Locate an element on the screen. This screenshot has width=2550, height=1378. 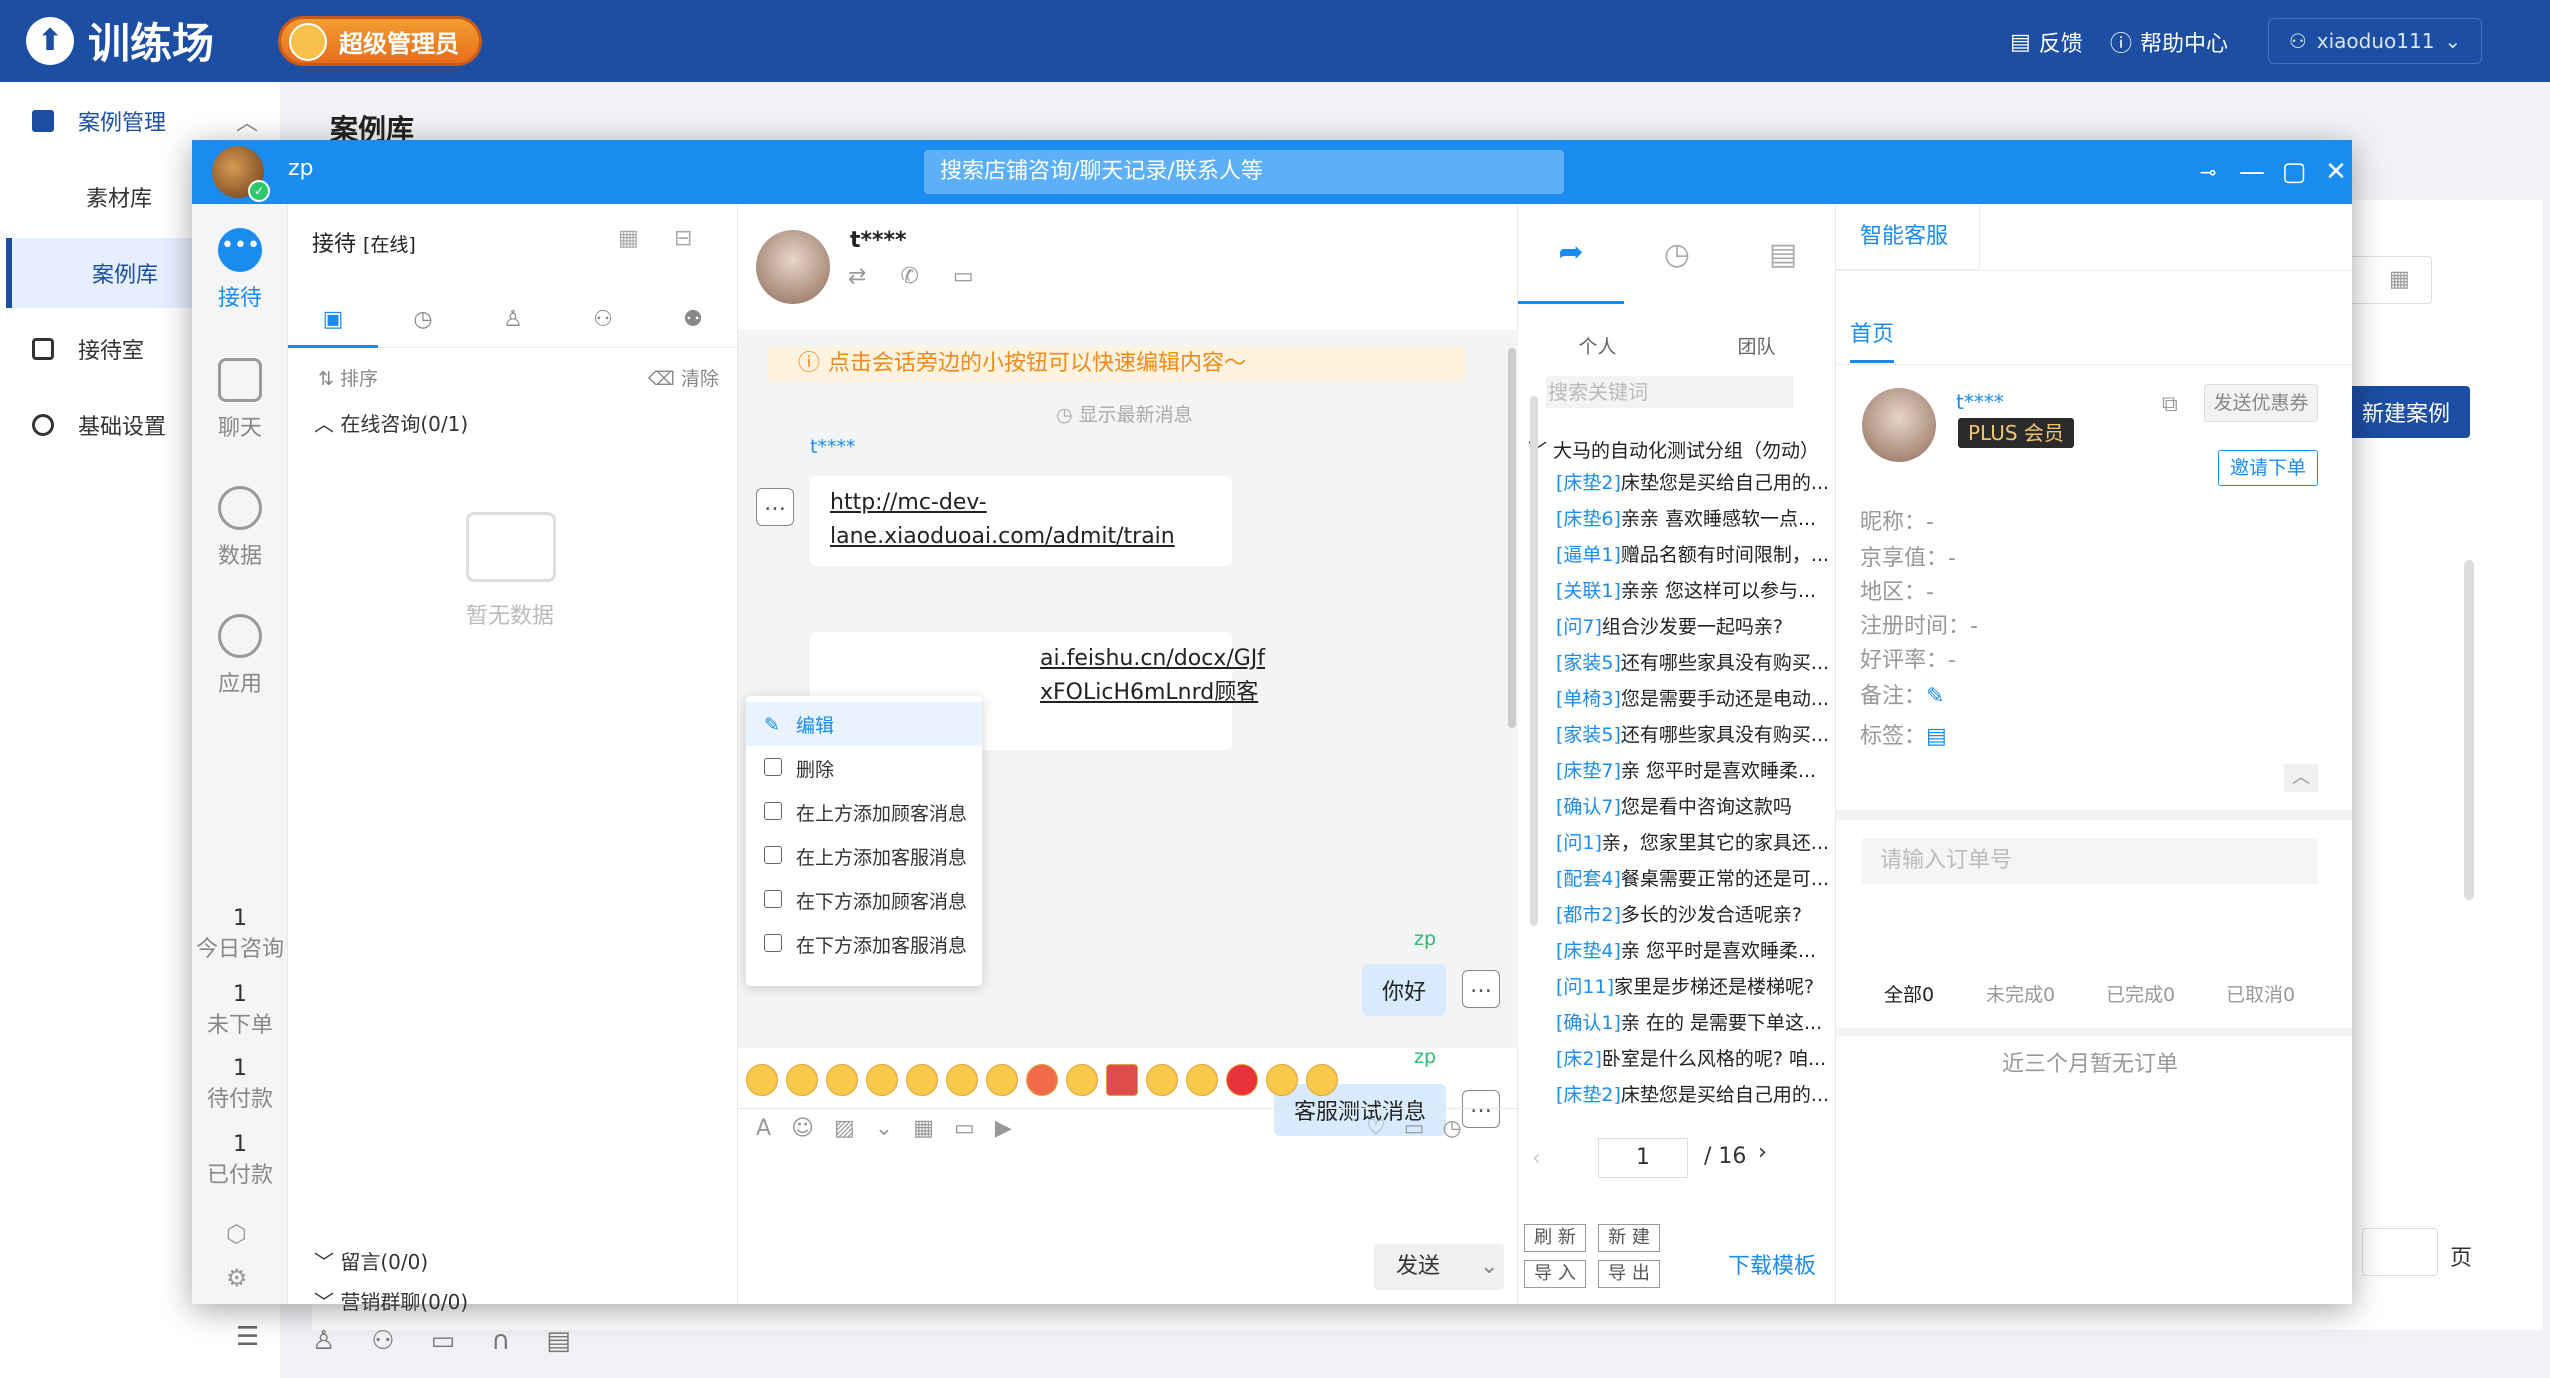
customer-avatar is located at coordinates (793, 267).